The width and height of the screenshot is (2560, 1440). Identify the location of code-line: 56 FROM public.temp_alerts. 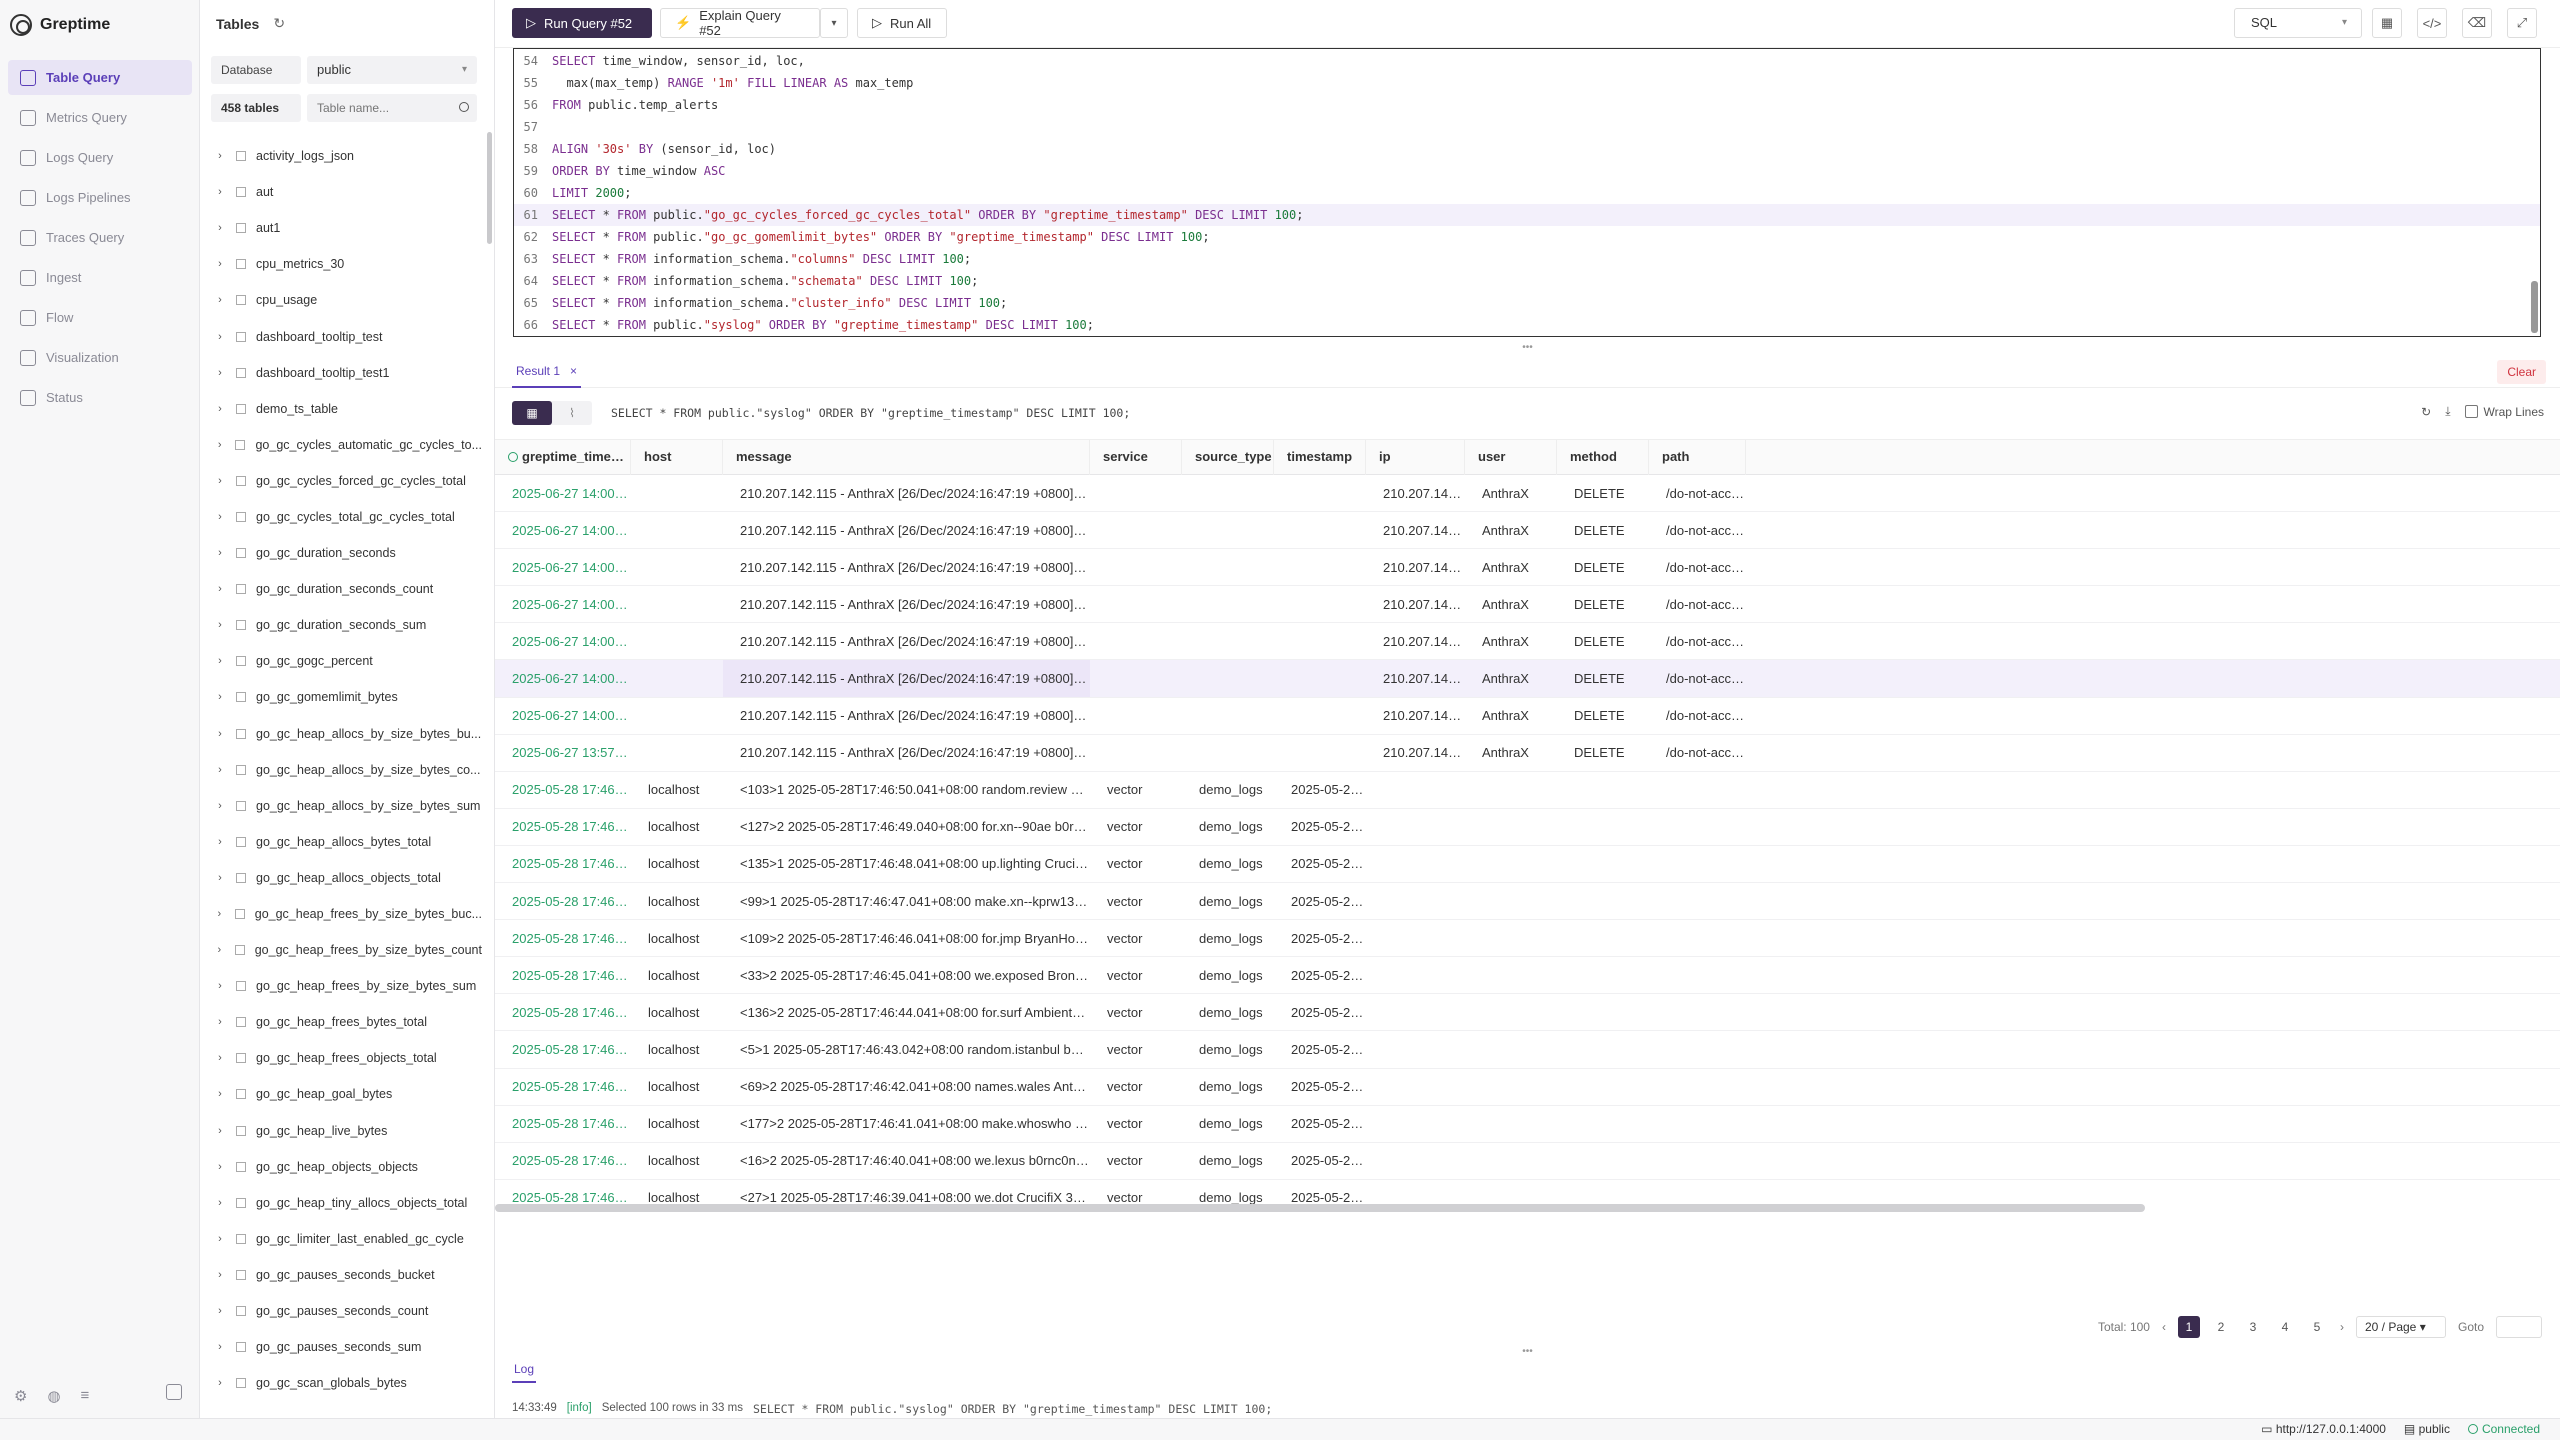
(1527, 105).